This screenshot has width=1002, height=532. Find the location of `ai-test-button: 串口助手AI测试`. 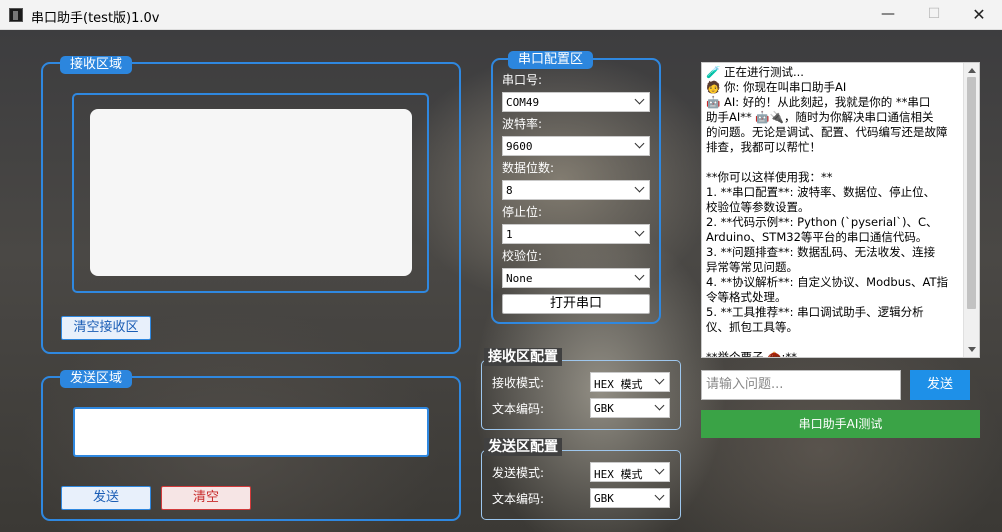

ai-test-button: 串口助手AI测试 is located at coordinates (840, 424).